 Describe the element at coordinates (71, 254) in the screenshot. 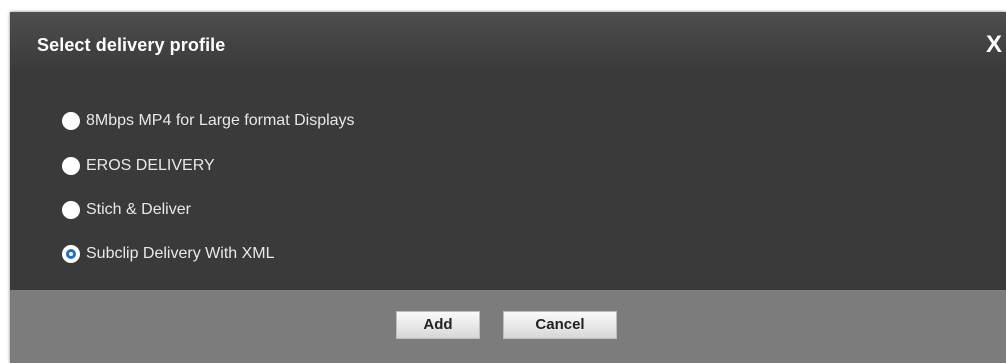

I see `radio-button-selected-icon` at that location.